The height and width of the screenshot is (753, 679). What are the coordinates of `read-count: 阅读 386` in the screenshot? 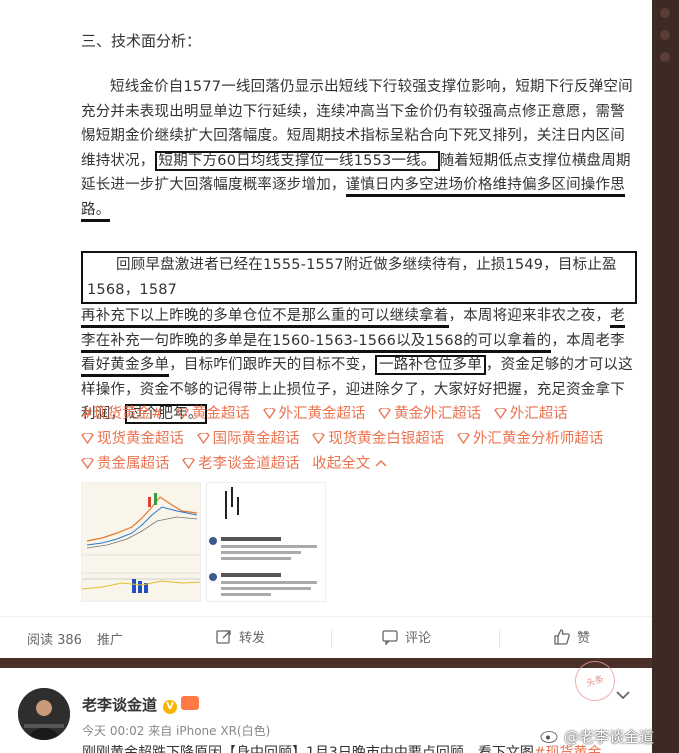 It's located at (54, 640).